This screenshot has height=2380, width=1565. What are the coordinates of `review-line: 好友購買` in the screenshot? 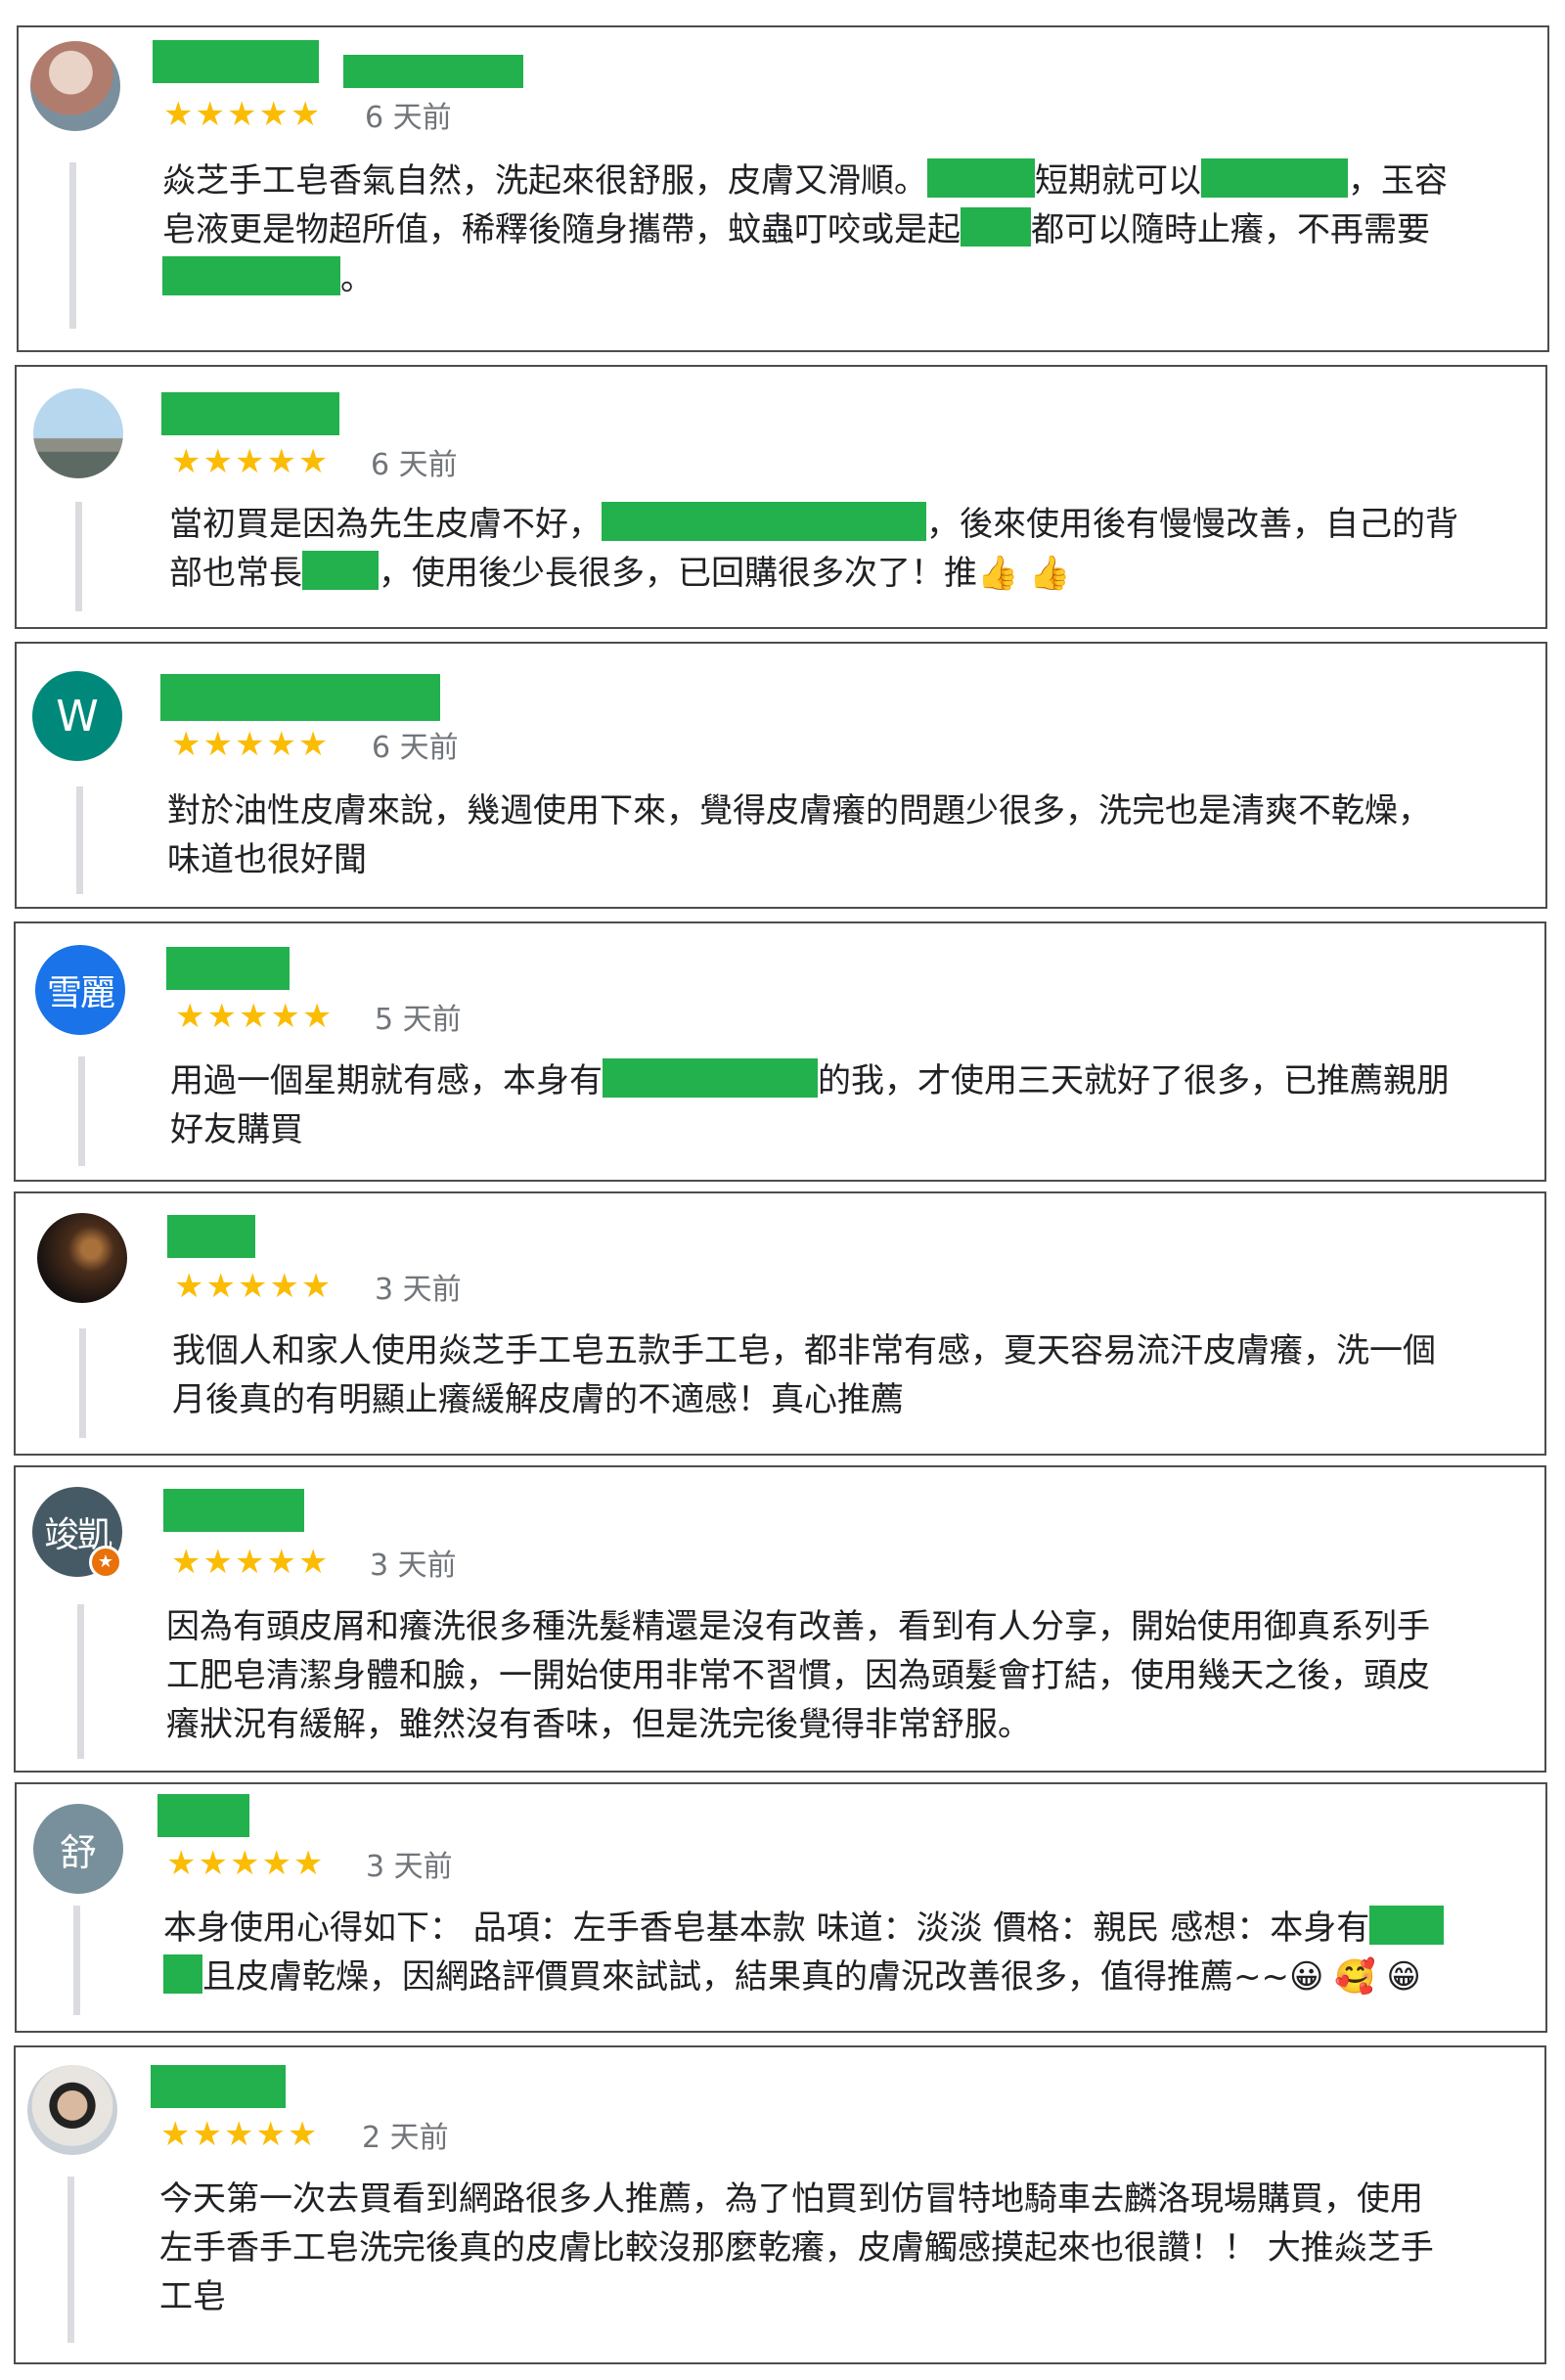 It's located at (236, 1129).